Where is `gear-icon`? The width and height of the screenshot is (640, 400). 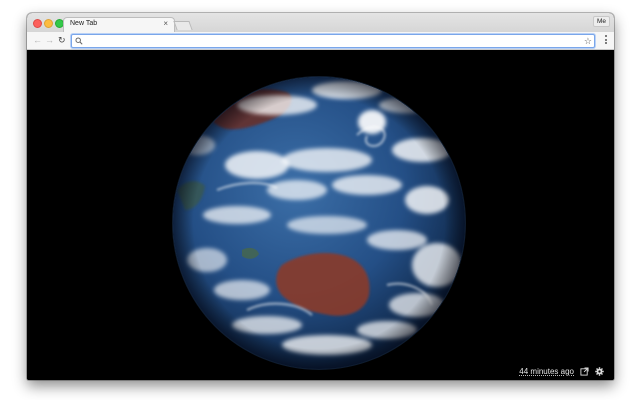 gear-icon is located at coordinates (599, 371).